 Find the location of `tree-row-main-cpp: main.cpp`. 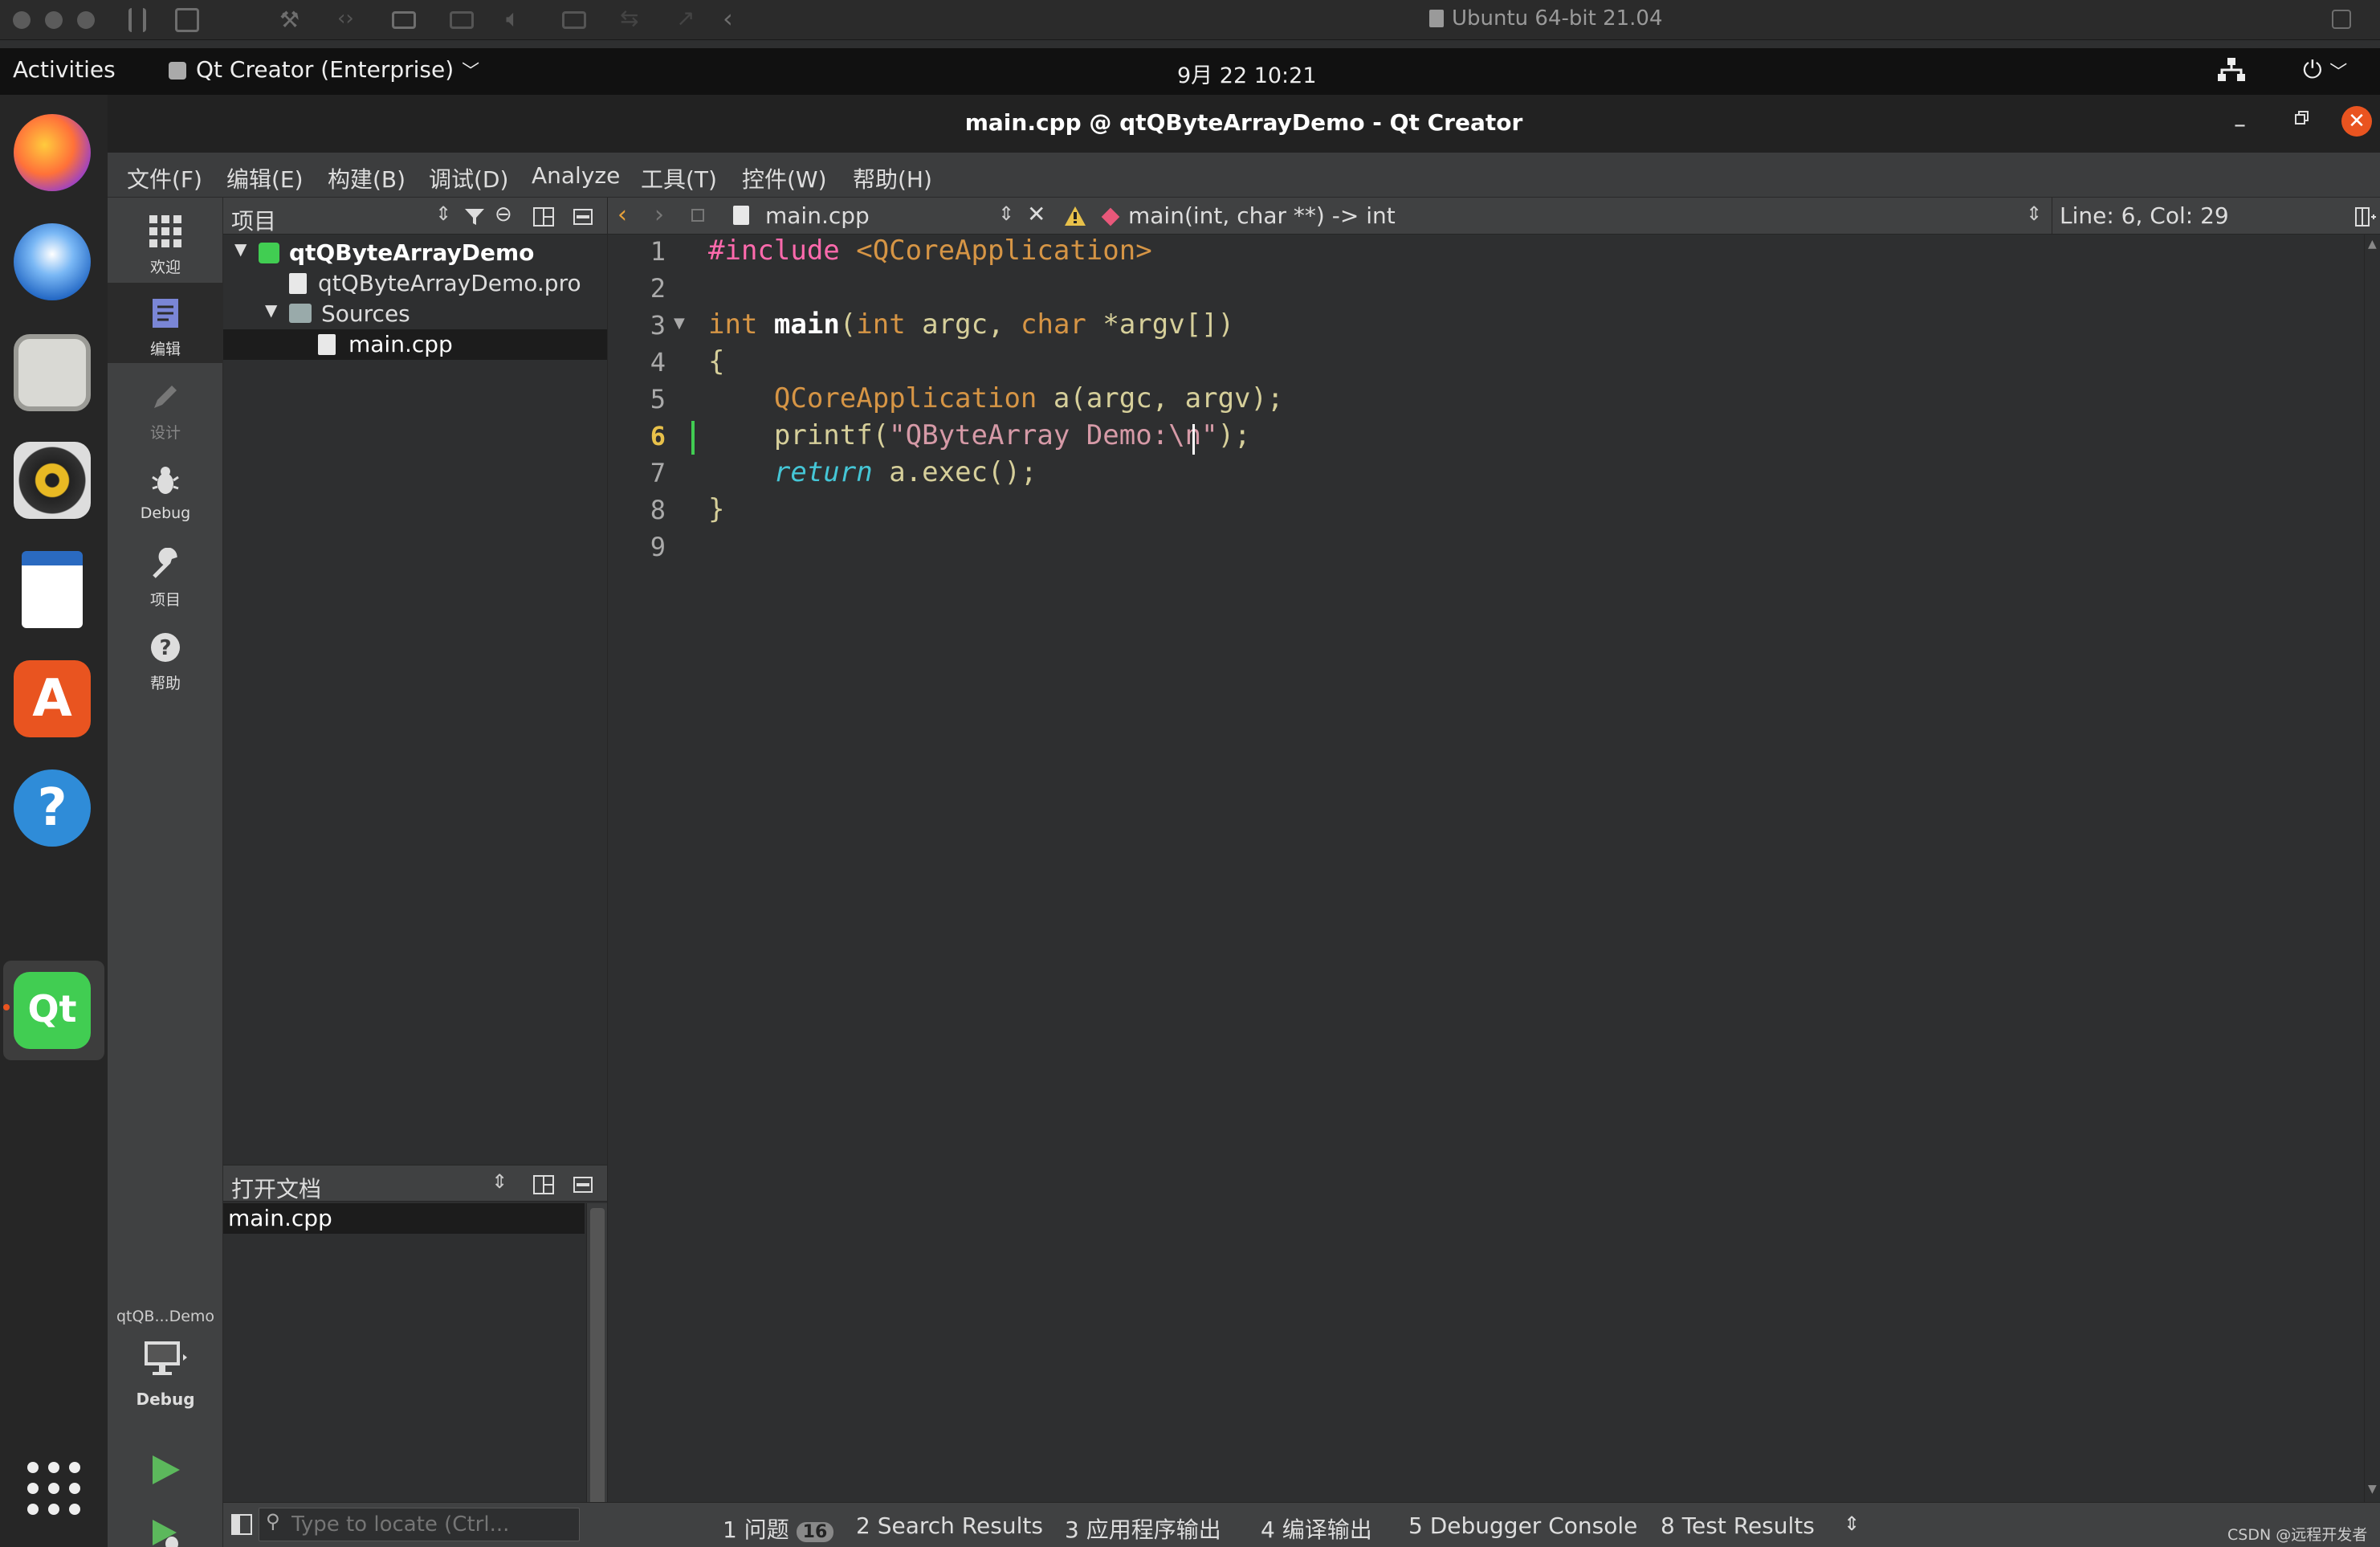

tree-row-main-cpp: main.cpp is located at coordinates (415, 344).